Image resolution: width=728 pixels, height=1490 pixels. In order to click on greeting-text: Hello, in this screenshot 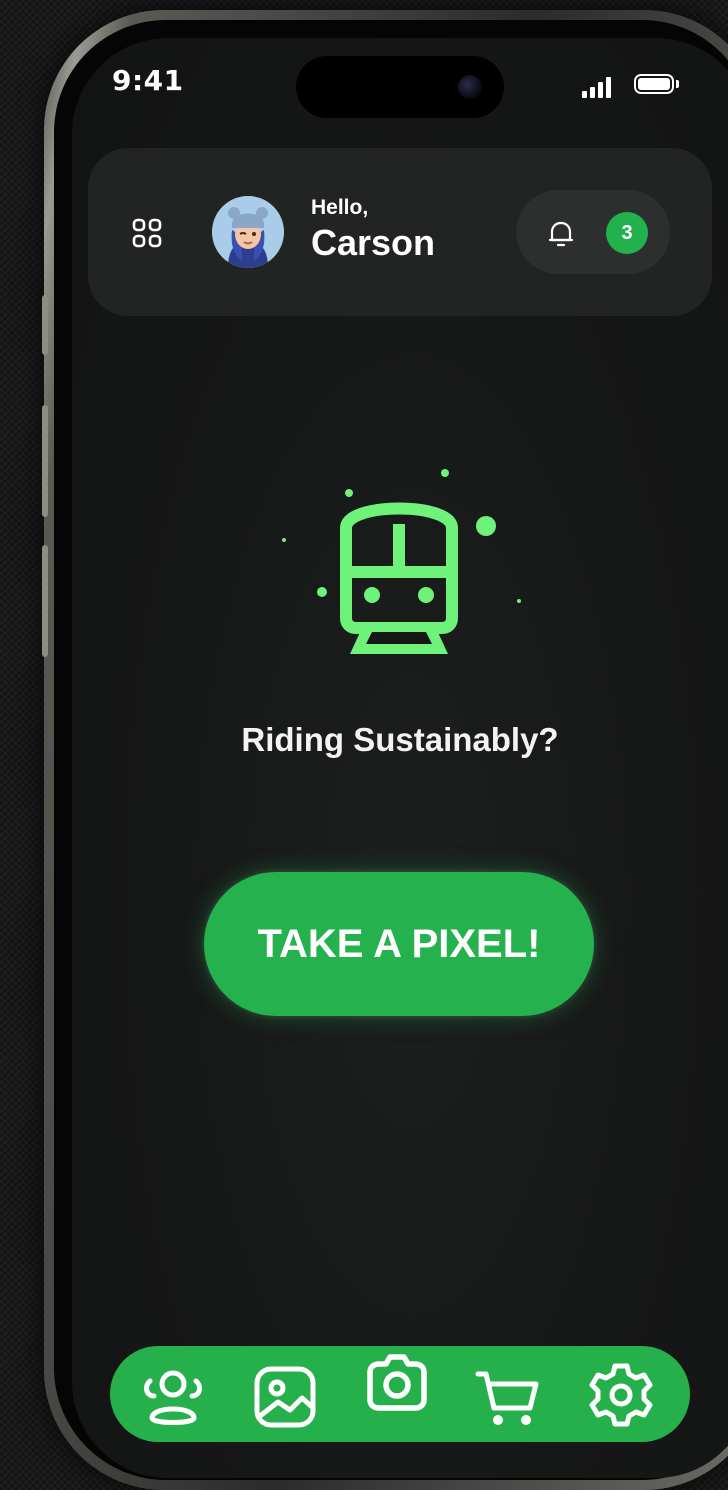, I will do `click(340, 207)`.